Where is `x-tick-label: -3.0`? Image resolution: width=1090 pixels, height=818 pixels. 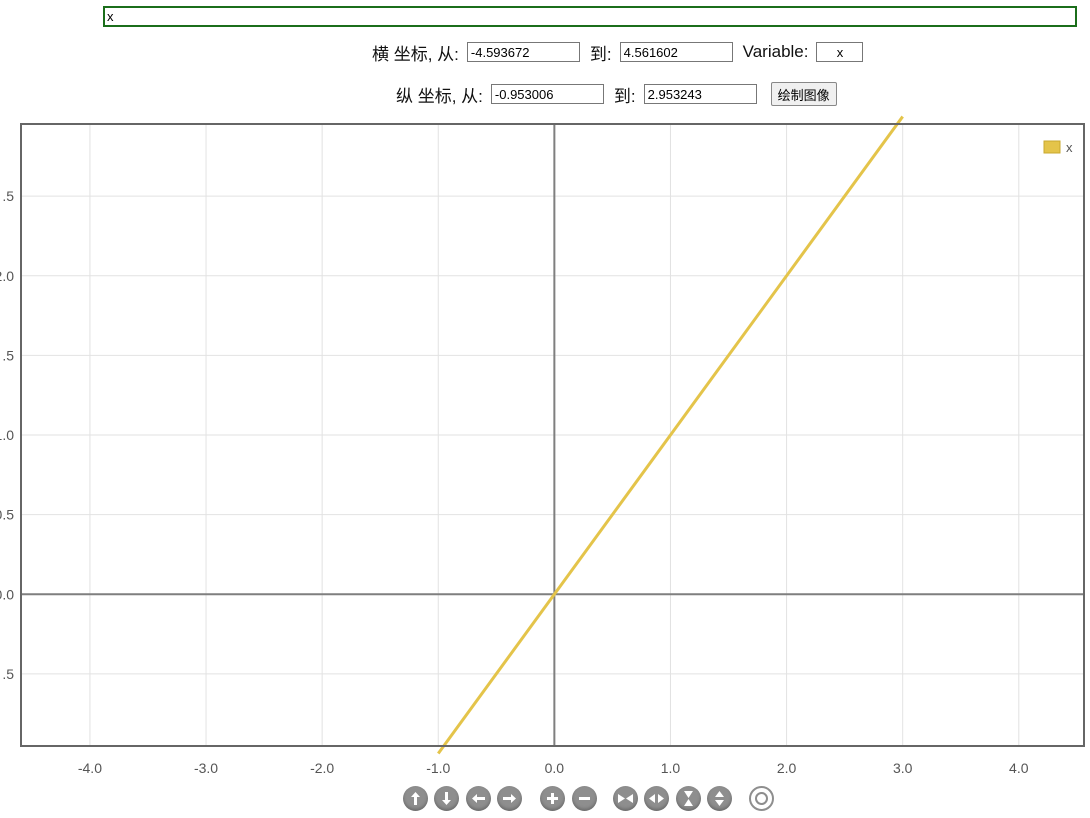 x-tick-label: -3.0 is located at coordinates (206, 768).